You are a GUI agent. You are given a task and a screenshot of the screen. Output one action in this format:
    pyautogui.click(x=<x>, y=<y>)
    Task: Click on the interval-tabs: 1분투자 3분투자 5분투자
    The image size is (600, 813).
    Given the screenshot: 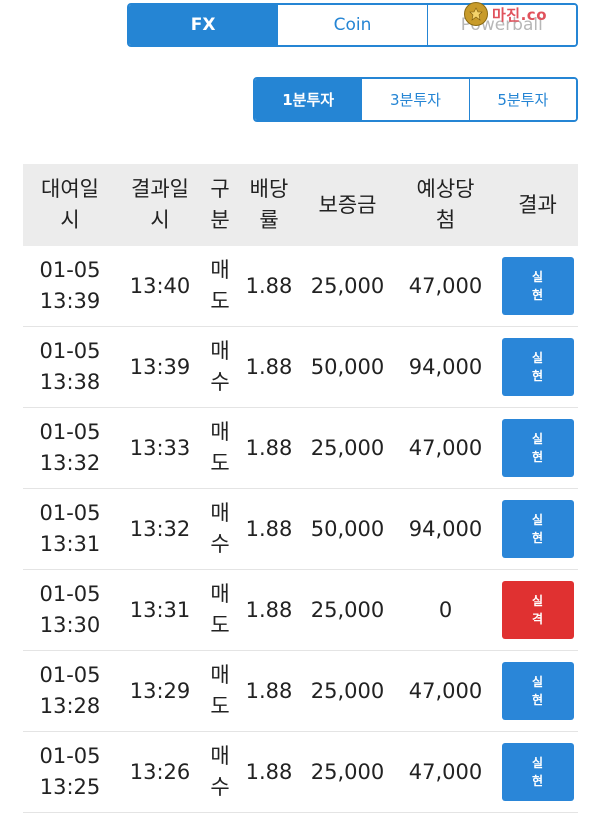 What is the action you would take?
    pyautogui.click(x=415, y=99)
    